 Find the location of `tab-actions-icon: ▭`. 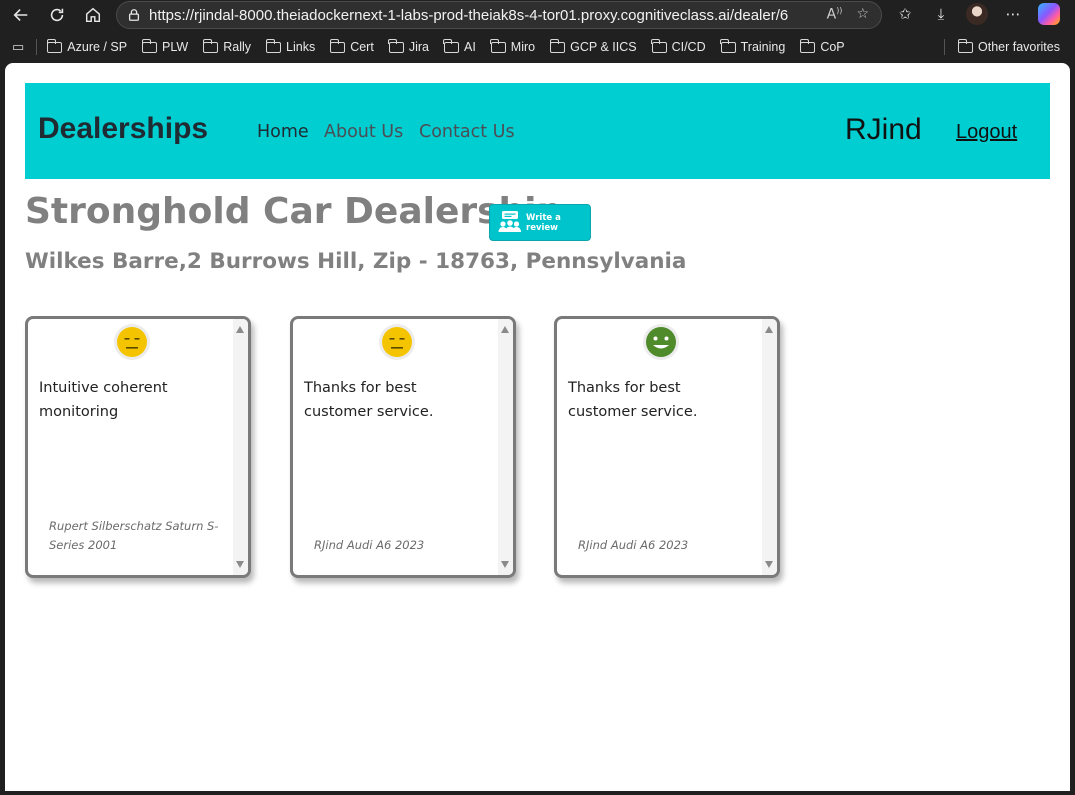

tab-actions-icon: ▭ is located at coordinates (18, 47).